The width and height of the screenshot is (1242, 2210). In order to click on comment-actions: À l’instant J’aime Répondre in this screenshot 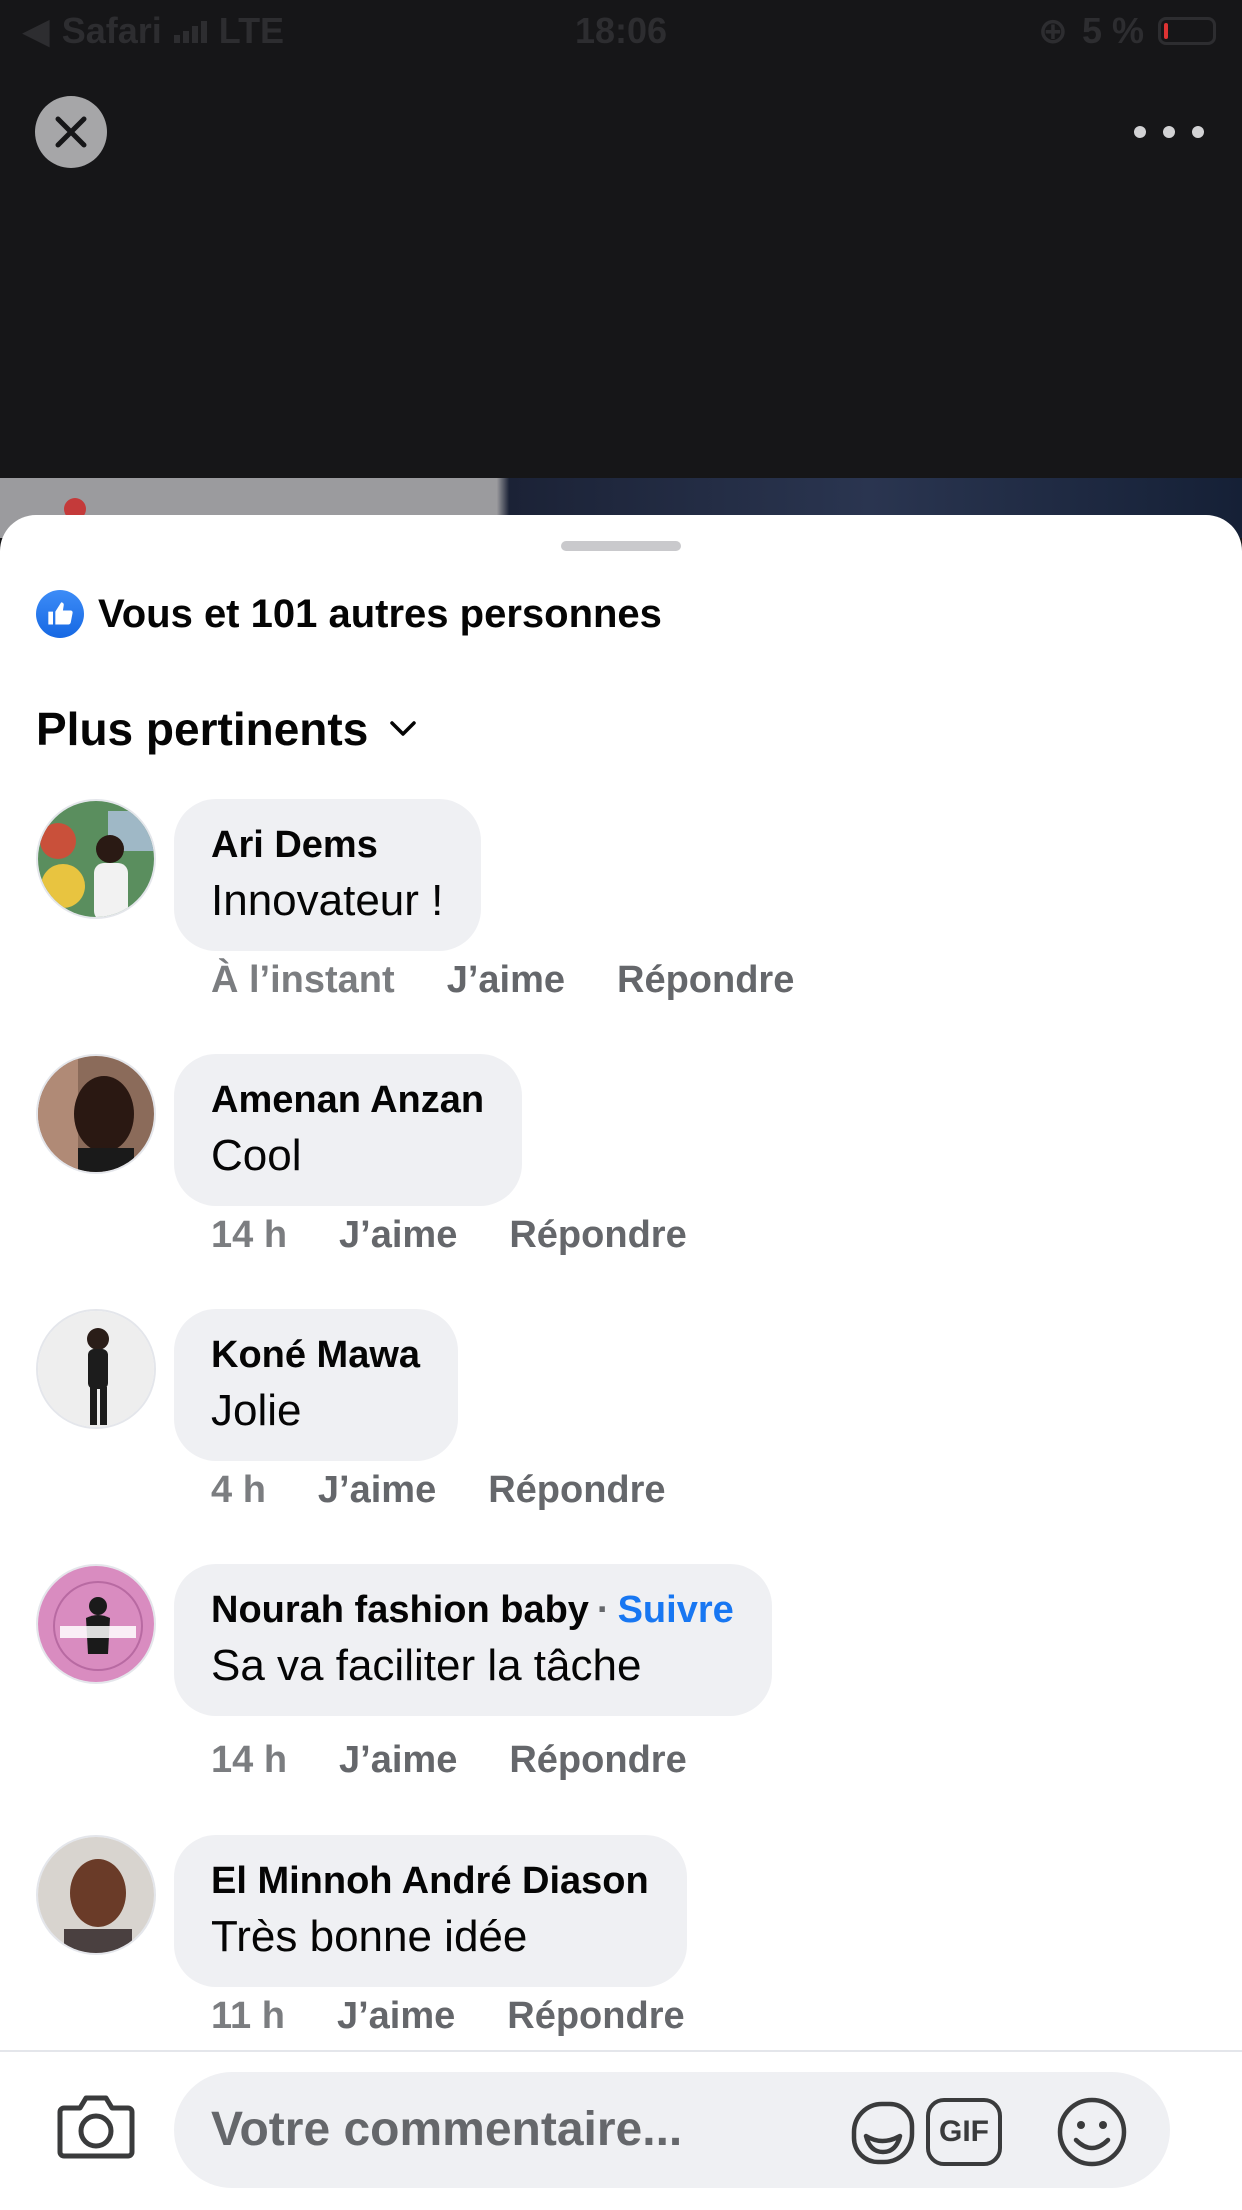, I will do `click(502, 980)`.